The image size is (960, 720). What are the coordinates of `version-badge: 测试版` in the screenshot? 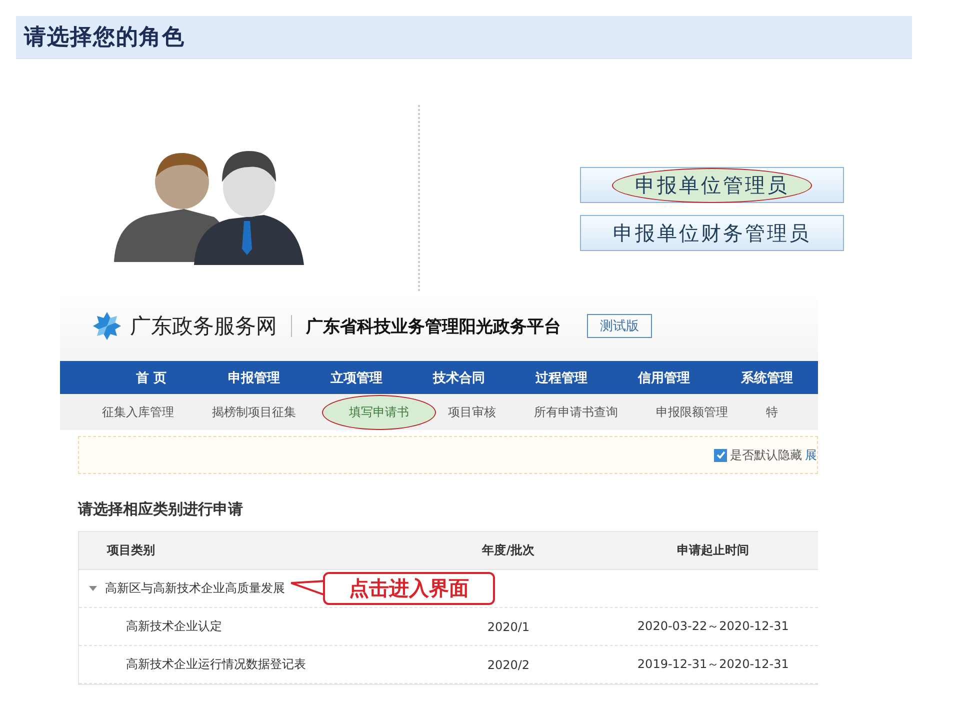 It's located at (619, 326).